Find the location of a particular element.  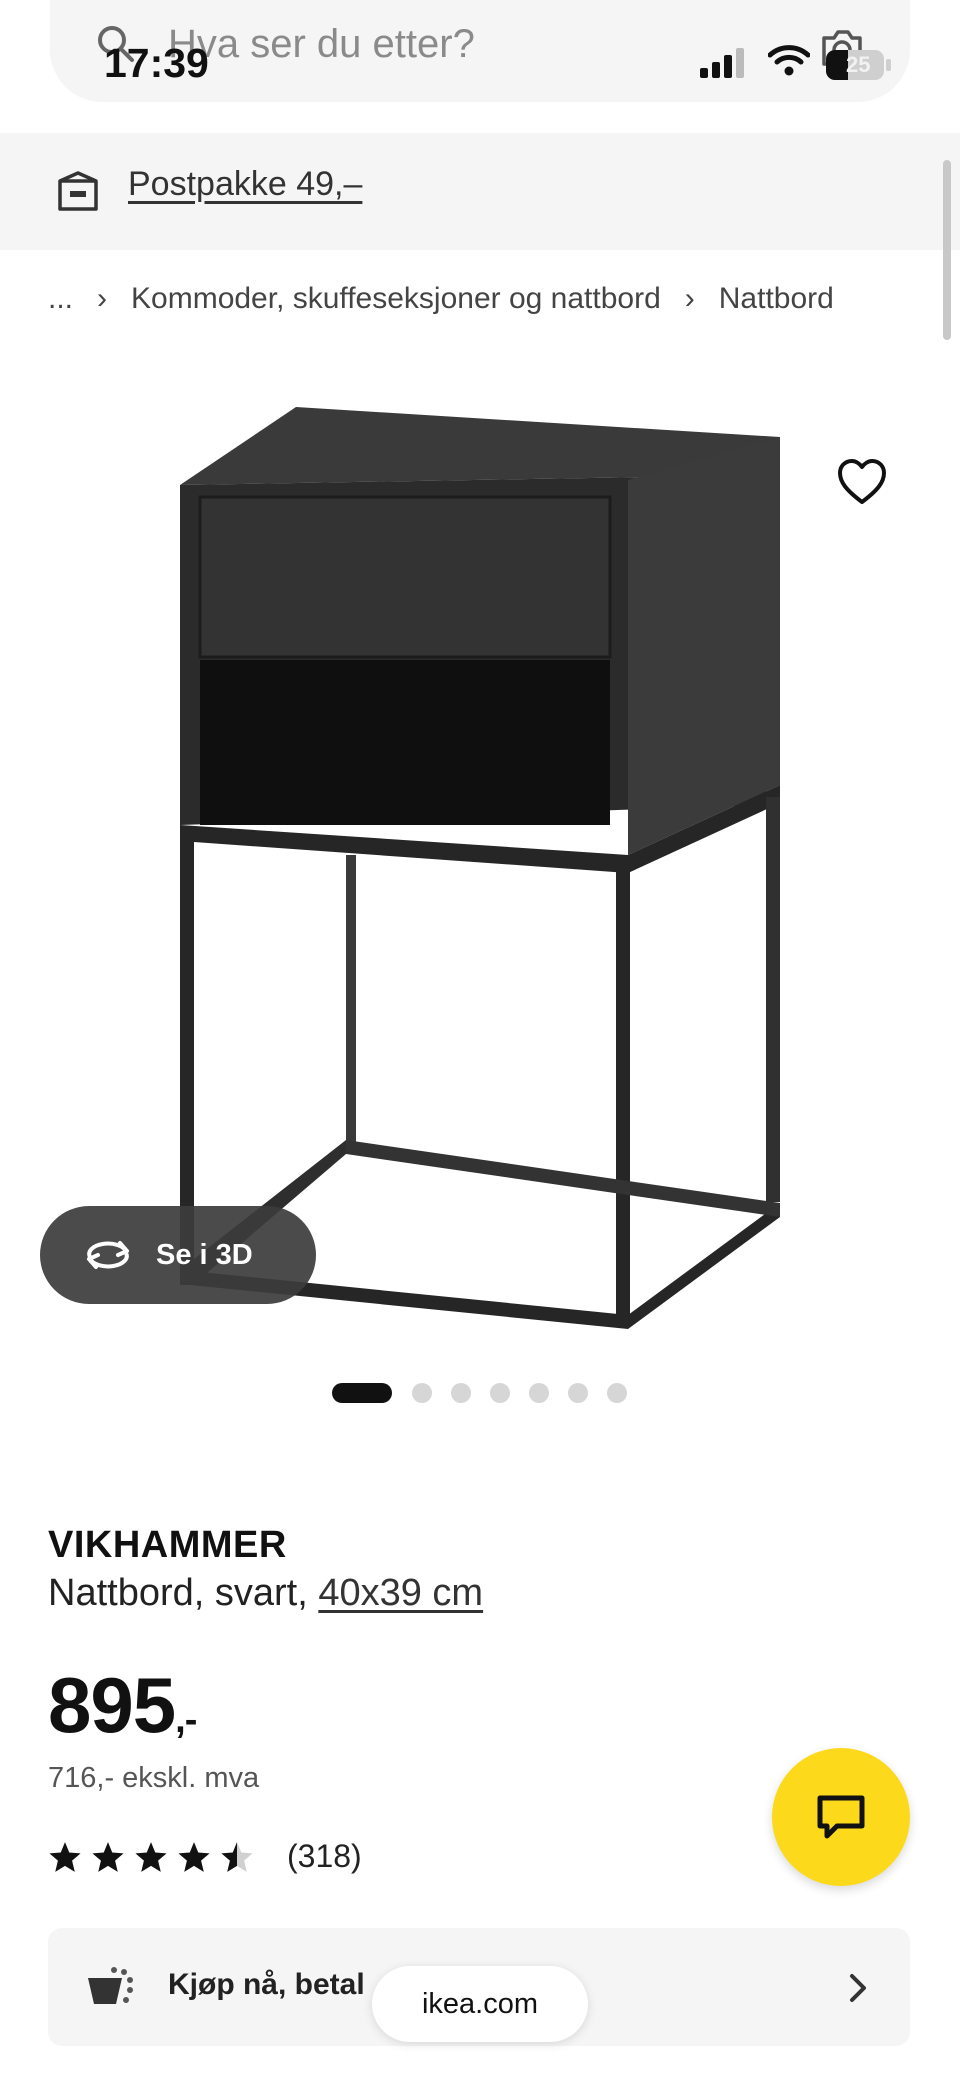

breadcrumb-item-nattbord: Nattbord is located at coordinates (776, 299).